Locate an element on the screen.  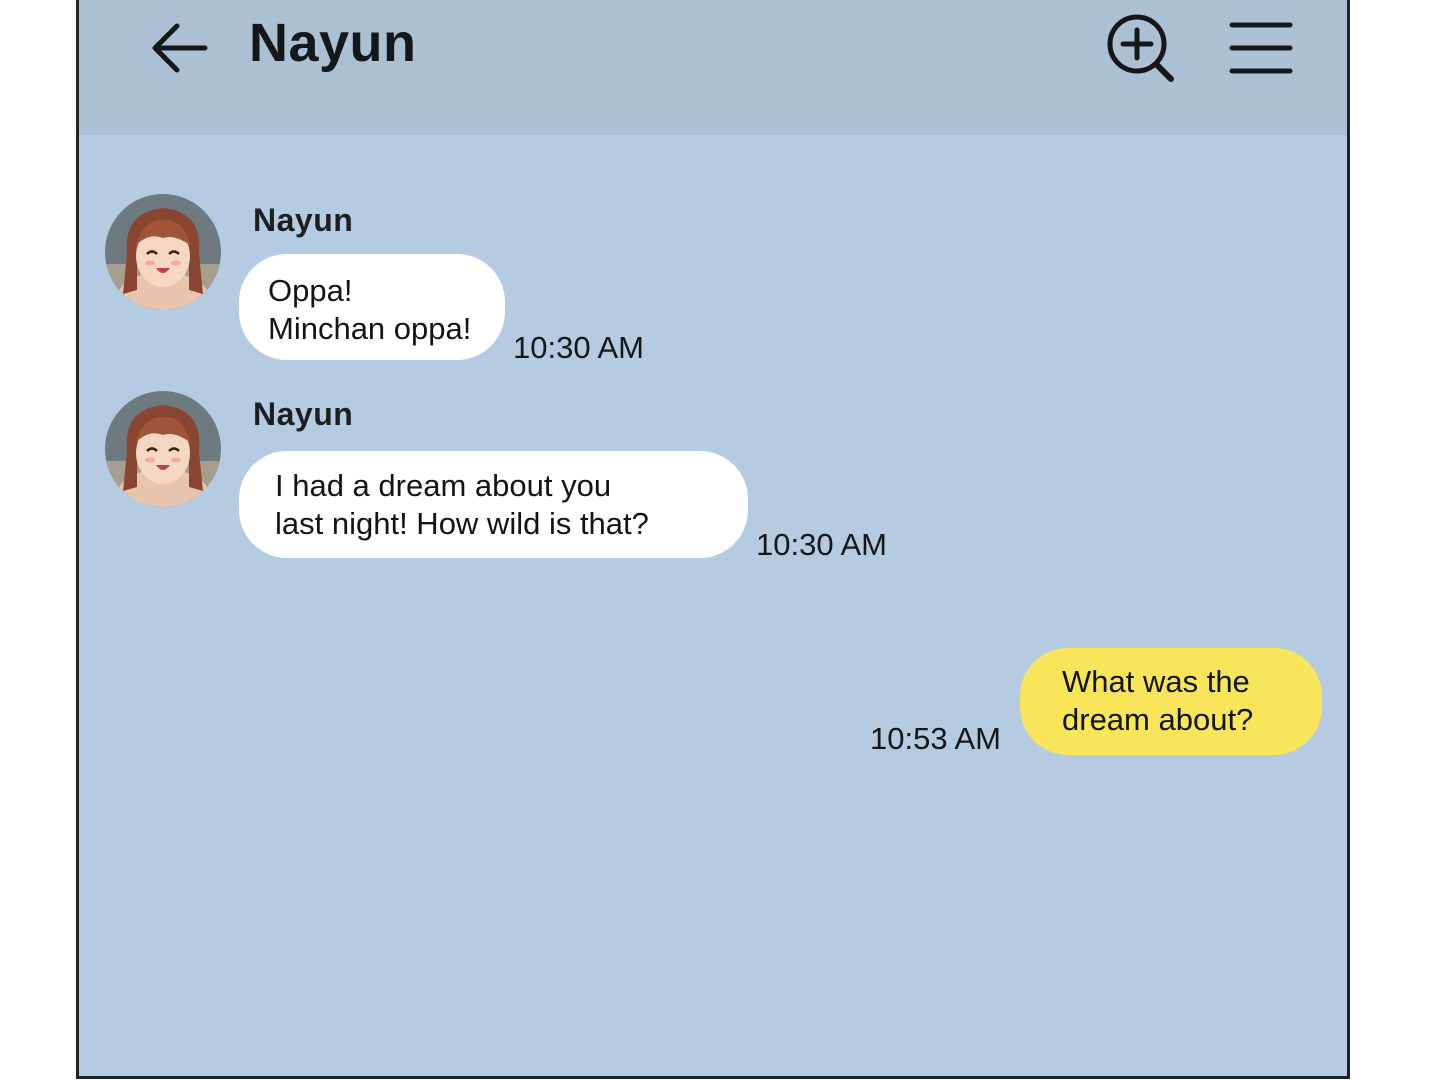
message-line: dream about? is located at coordinates (1158, 719).